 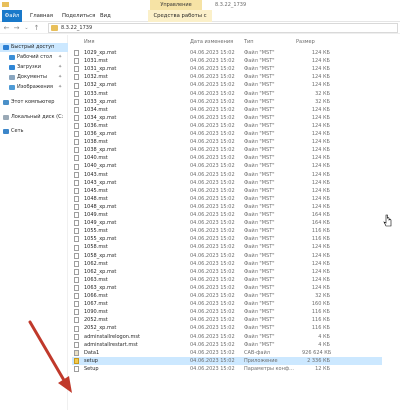 What do you see at coordinates (227, 199) in the screenshot?
I see `file-row: 1048.mst 04.06.2023 15:02 Файл "MST" 124 КБ` at bounding box center [227, 199].